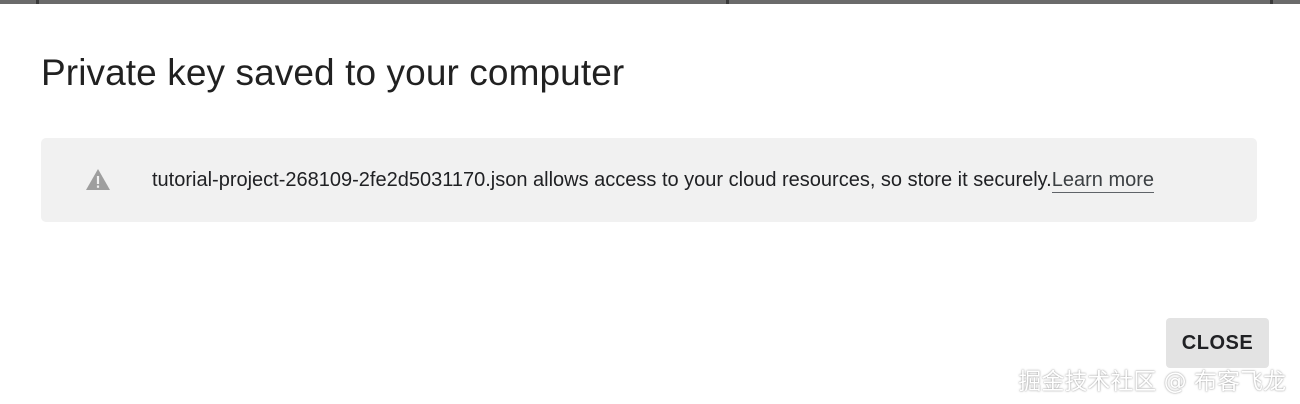  I want to click on dialog-title: Private key saved to your computer, so click(333, 72).